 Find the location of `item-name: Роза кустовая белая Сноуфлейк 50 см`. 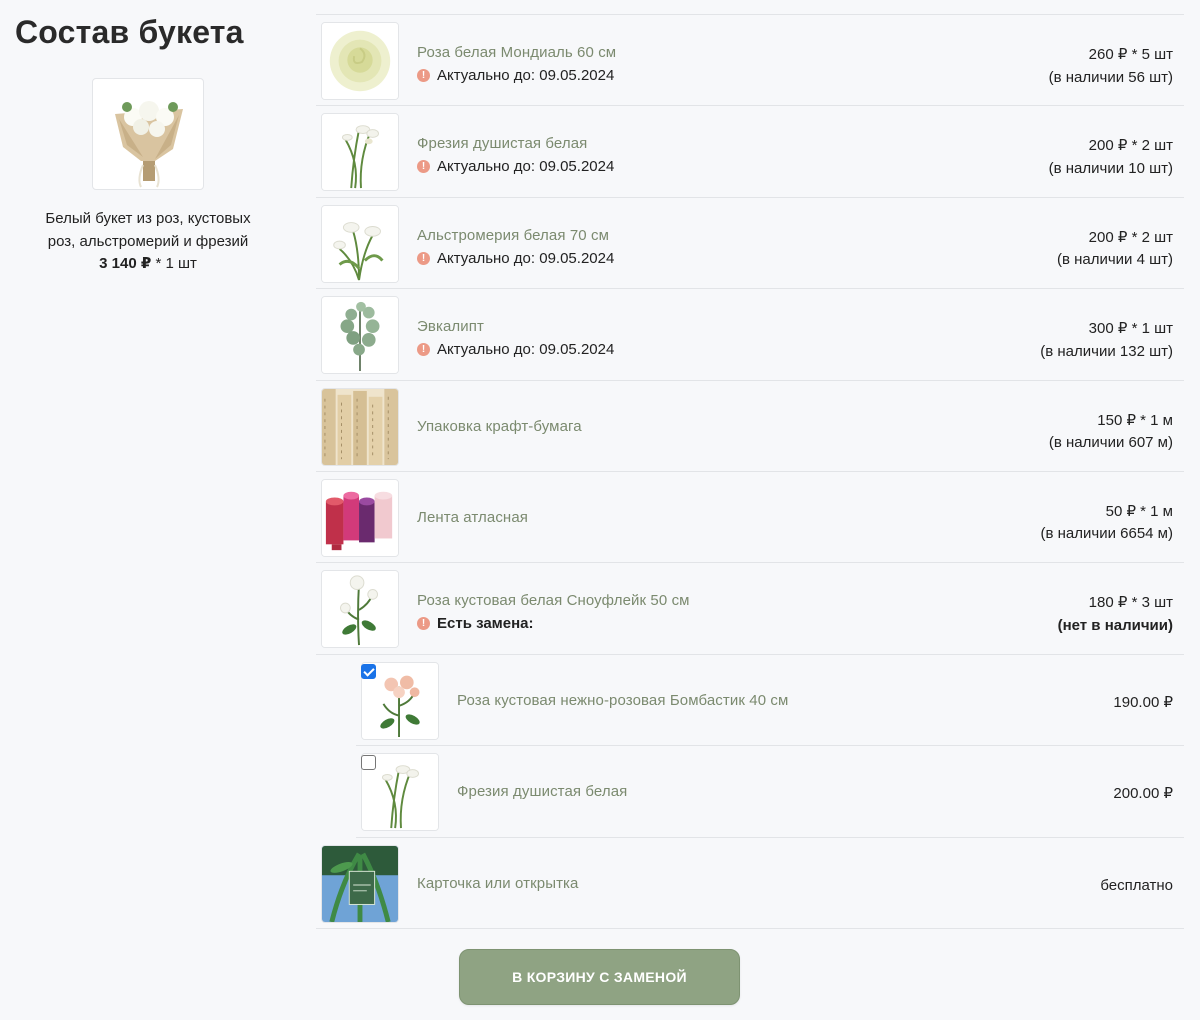

item-name: Роза кустовая белая Сноуфлейк 50 см is located at coordinates (553, 600).